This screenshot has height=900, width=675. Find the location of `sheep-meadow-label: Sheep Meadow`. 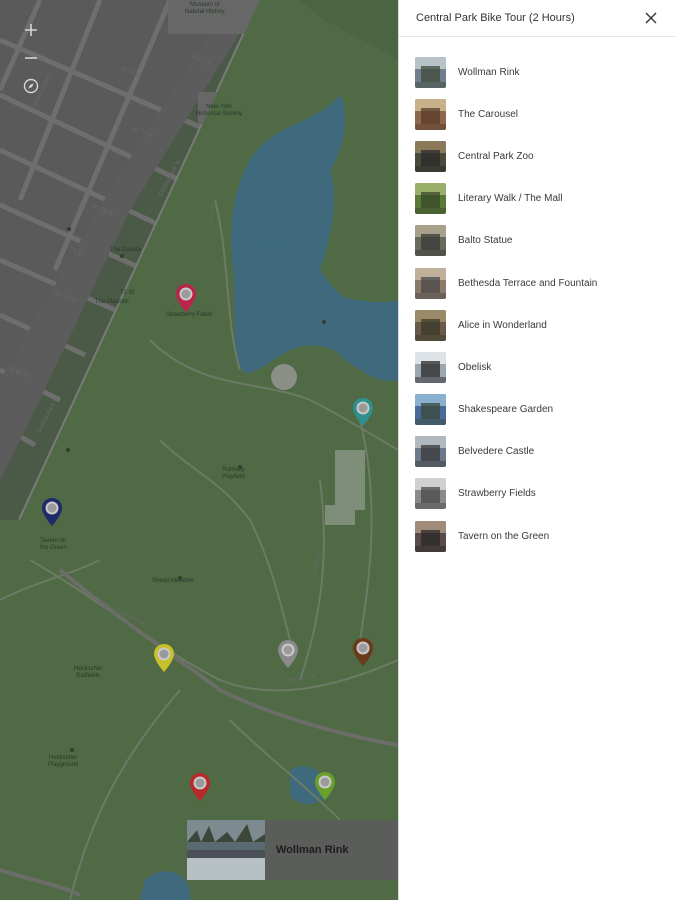

sheep-meadow-label: Sheep Meadow is located at coordinates (173, 581).